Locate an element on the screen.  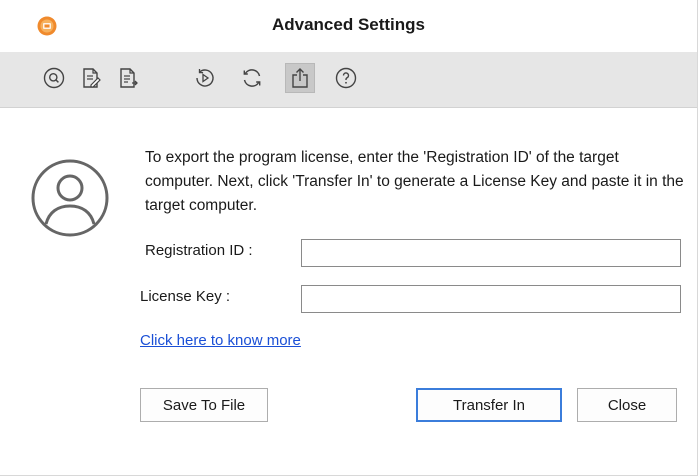
history-play-icon is located at coordinates (205, 78).